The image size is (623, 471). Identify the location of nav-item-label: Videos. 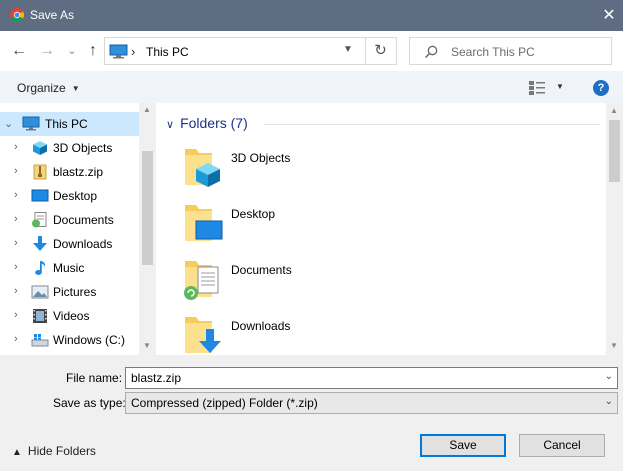
(71, 316).